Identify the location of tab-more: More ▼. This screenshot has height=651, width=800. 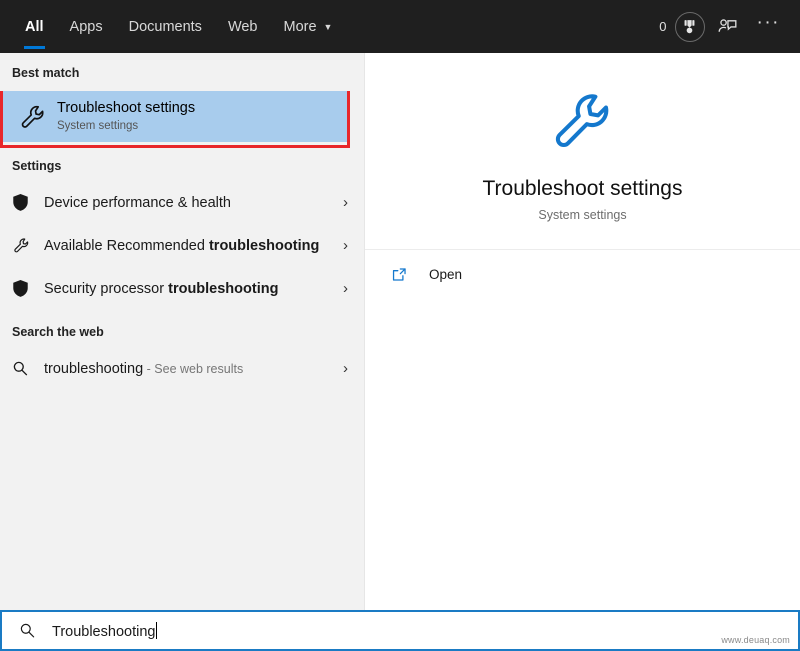
(308, 26).